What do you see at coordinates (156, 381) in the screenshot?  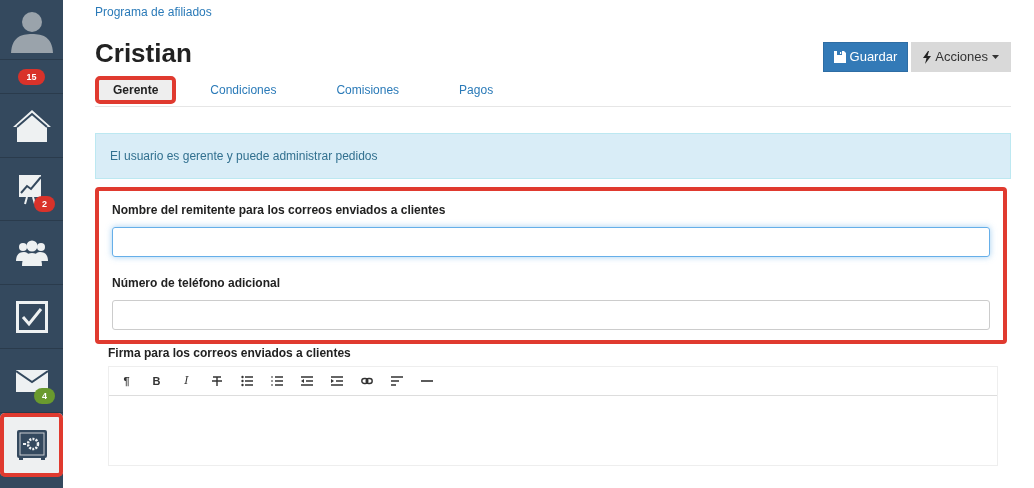 I see `format-button: B` at bounding box center [156, 381].